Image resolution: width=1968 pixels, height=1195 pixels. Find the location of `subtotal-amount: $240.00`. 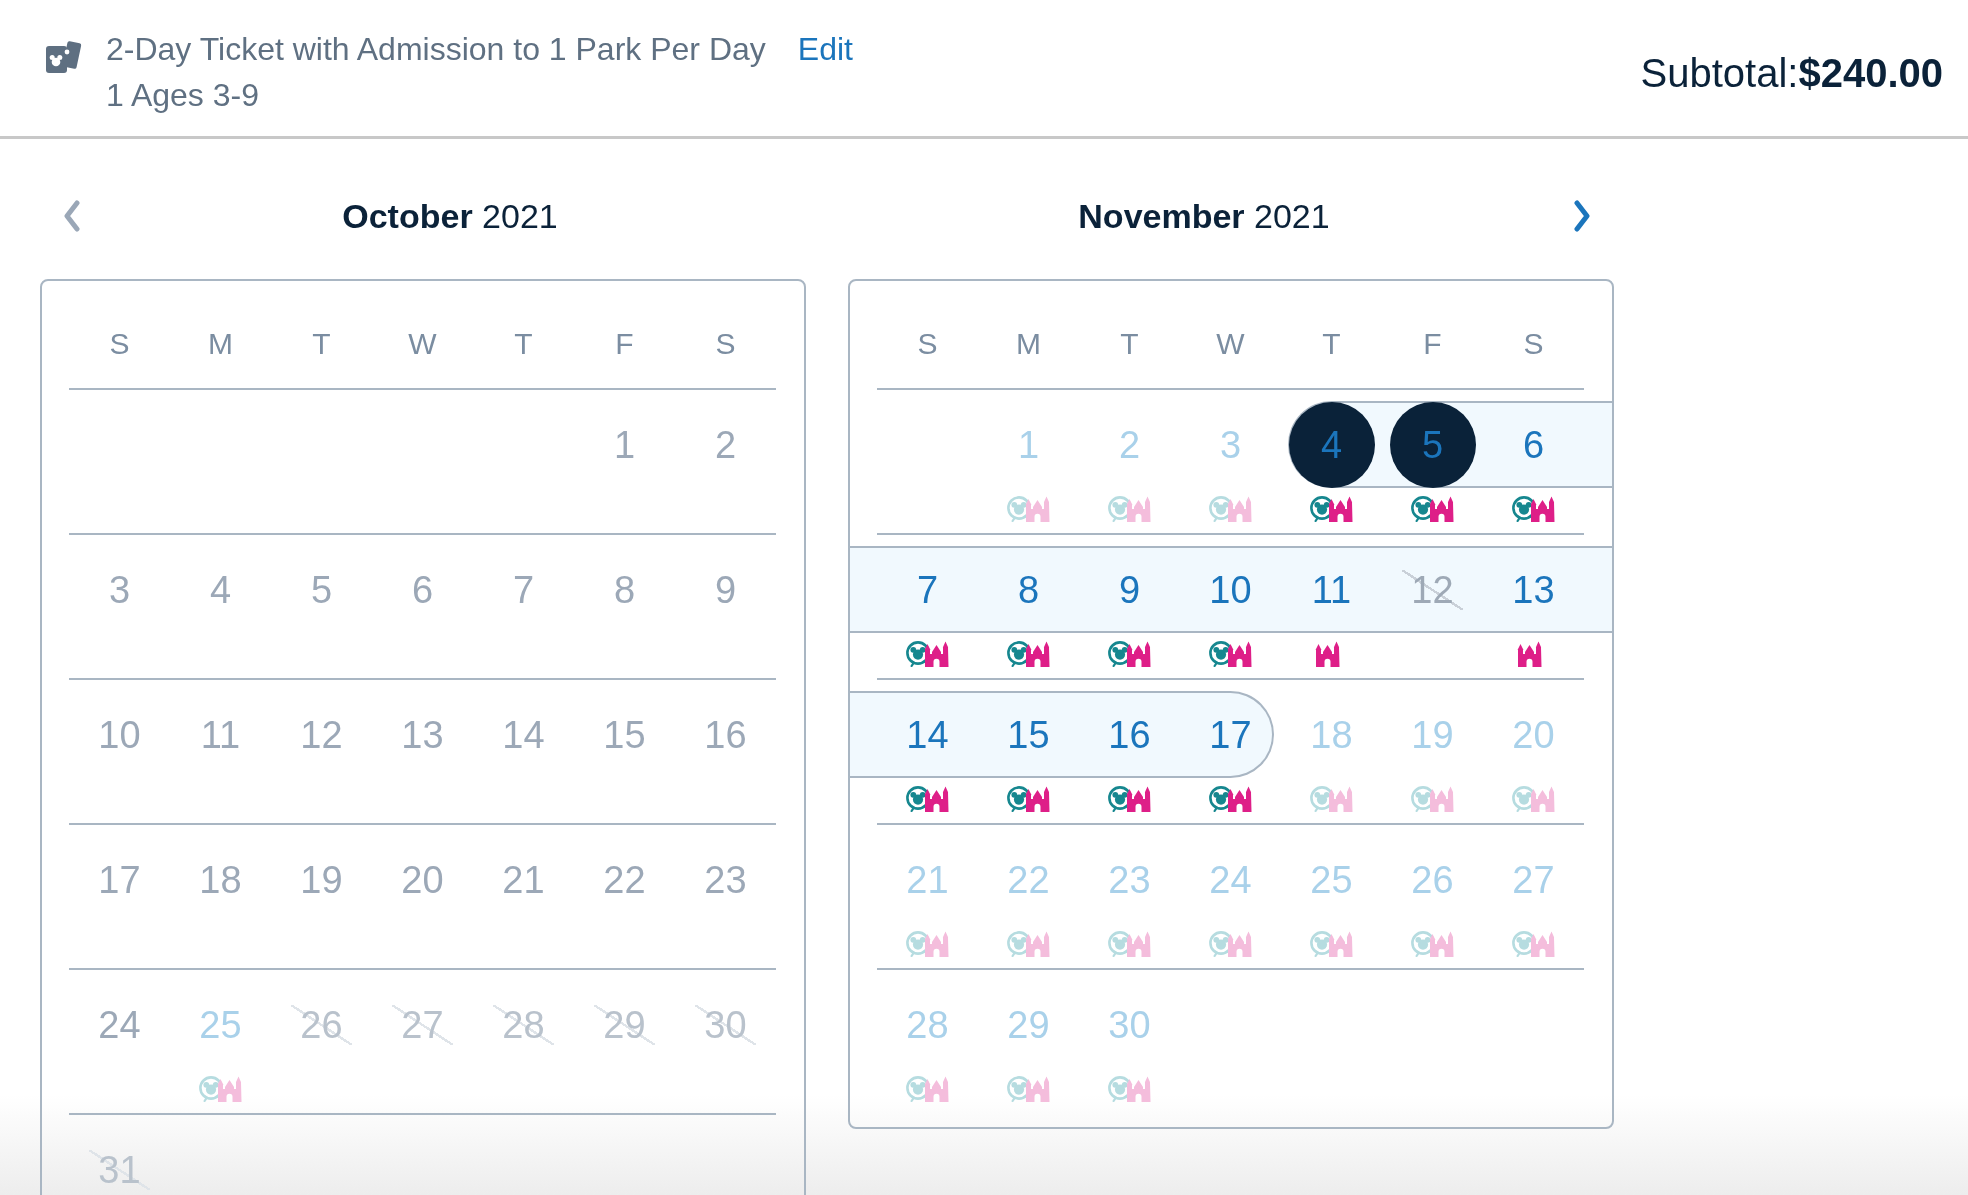

subtotal-amount: $240.00 is located at coordinates (1870, 73).